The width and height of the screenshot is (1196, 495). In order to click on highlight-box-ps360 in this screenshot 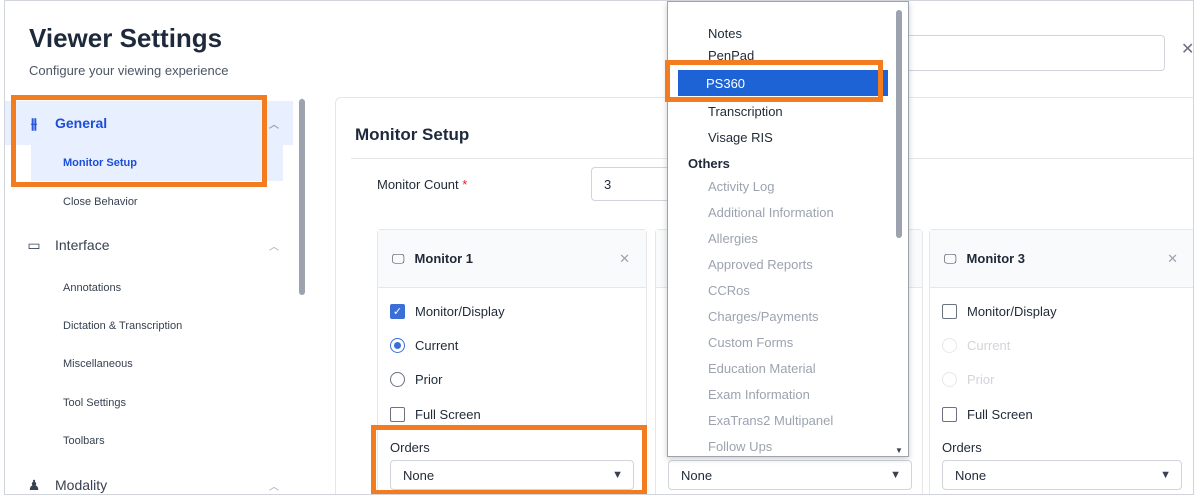, I will do `click(774, 81)`.